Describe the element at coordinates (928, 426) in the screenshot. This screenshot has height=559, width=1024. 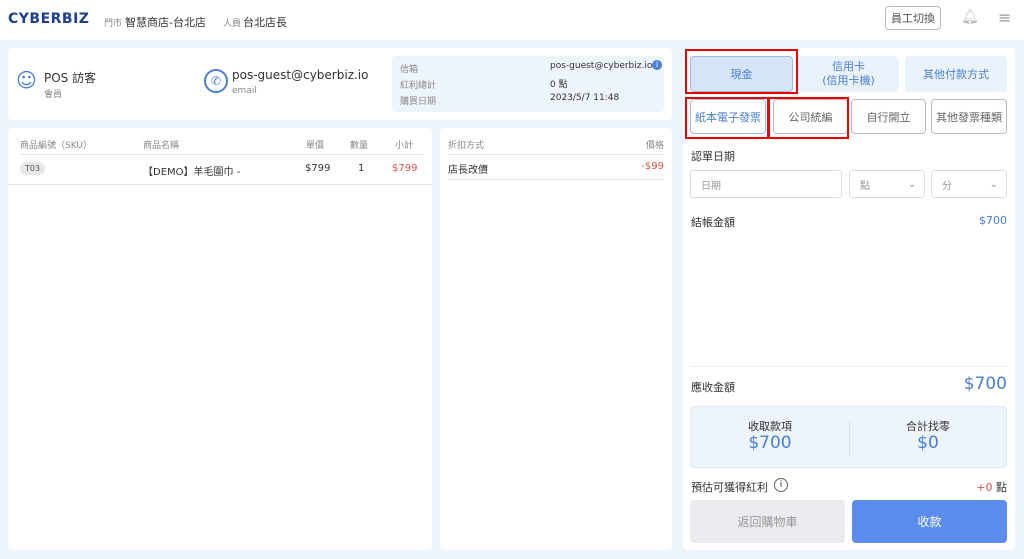
I see `change-label: 合計找零` at that location.